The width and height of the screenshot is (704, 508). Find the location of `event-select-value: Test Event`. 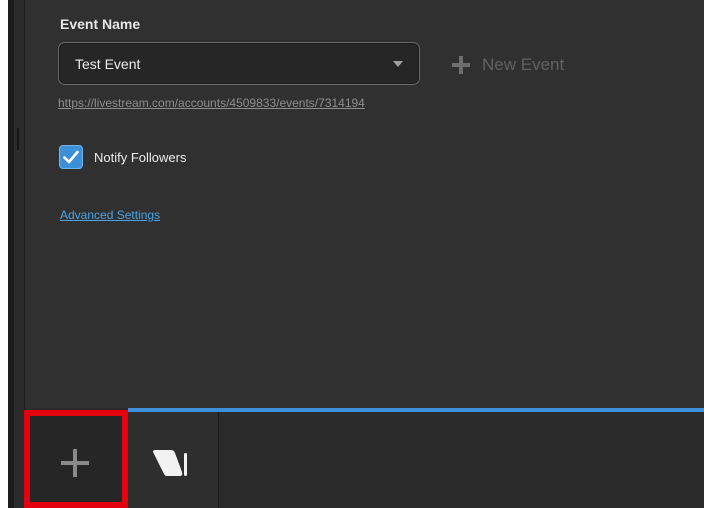

event-select-value: Test Event is located at coordinates (108, 64).